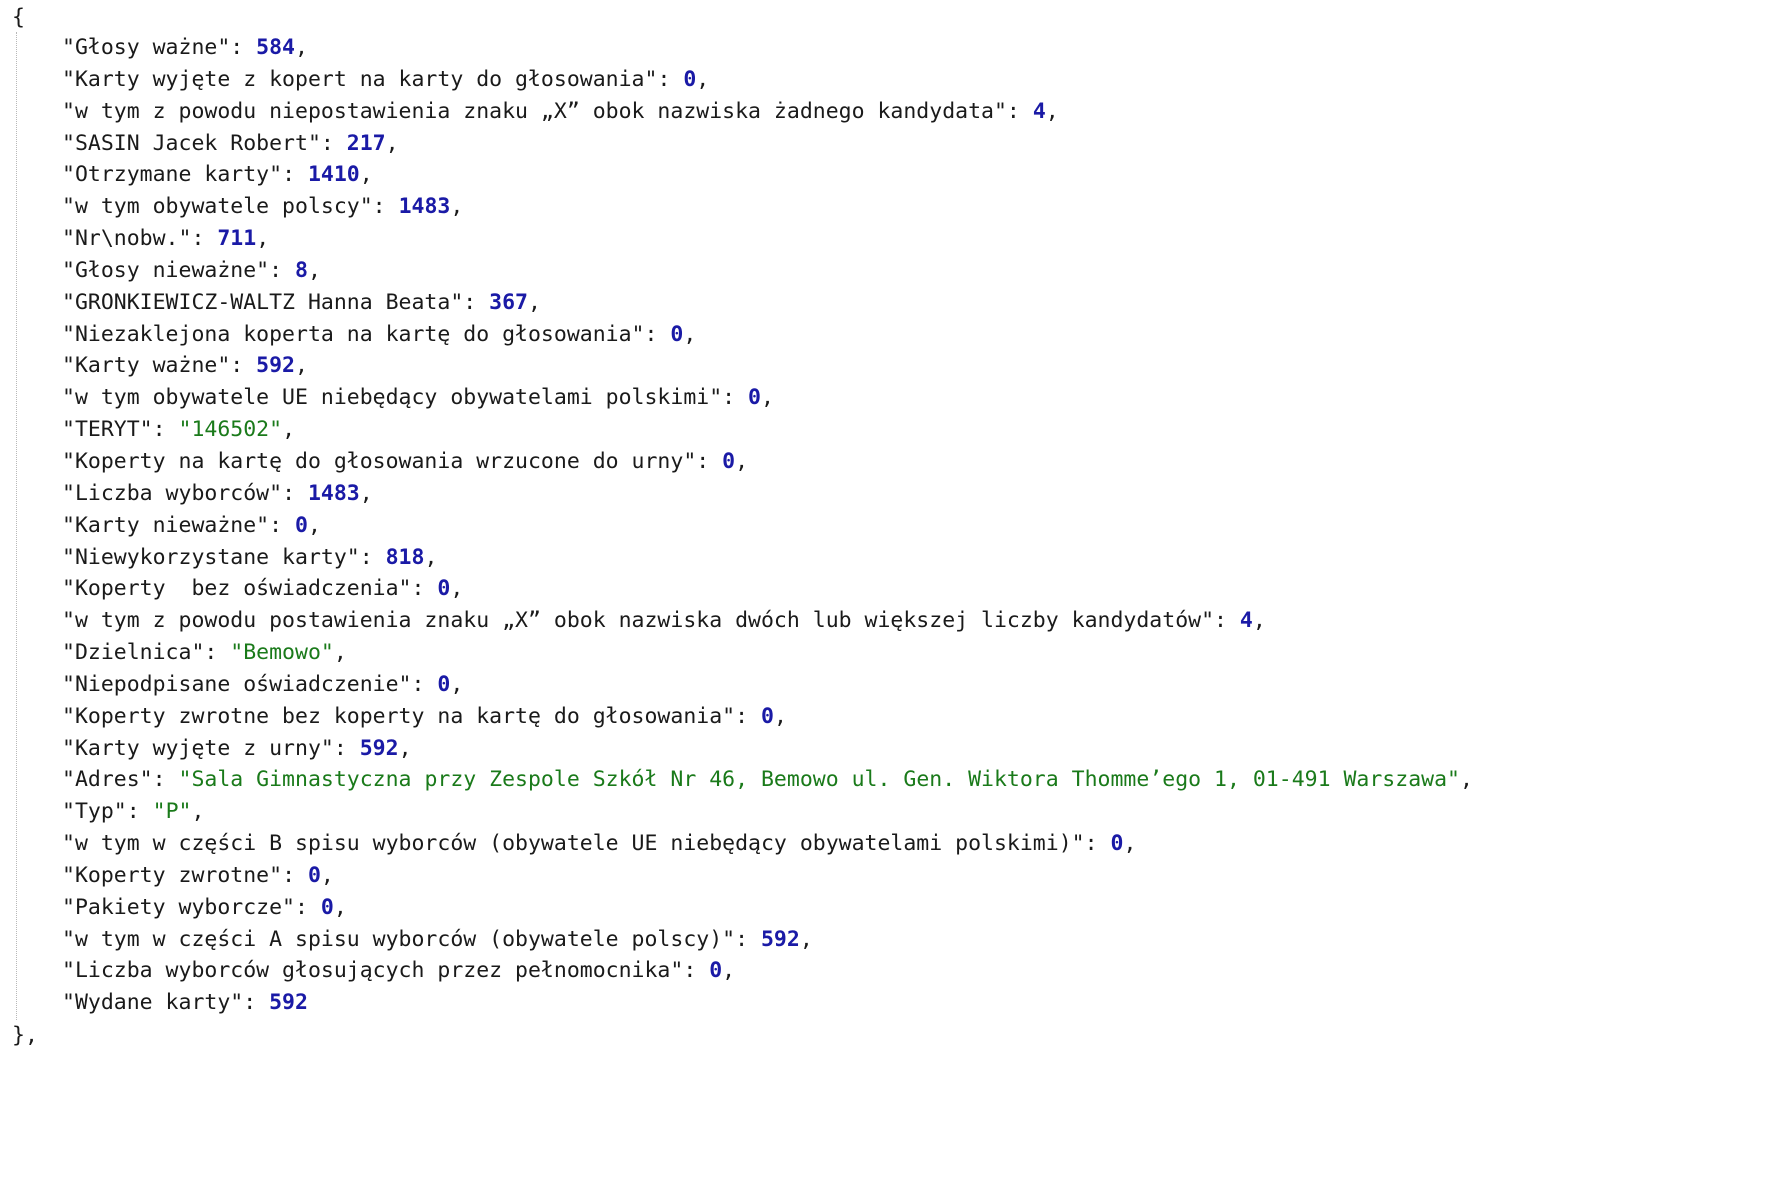 Image resolution: width=1771 pixels, height=1187 pixels. What do you see at coordinates (211, 557) in the screenshot?
I see `json-key: "Niewykorzystane karty"` at bounding box center [211, 557].